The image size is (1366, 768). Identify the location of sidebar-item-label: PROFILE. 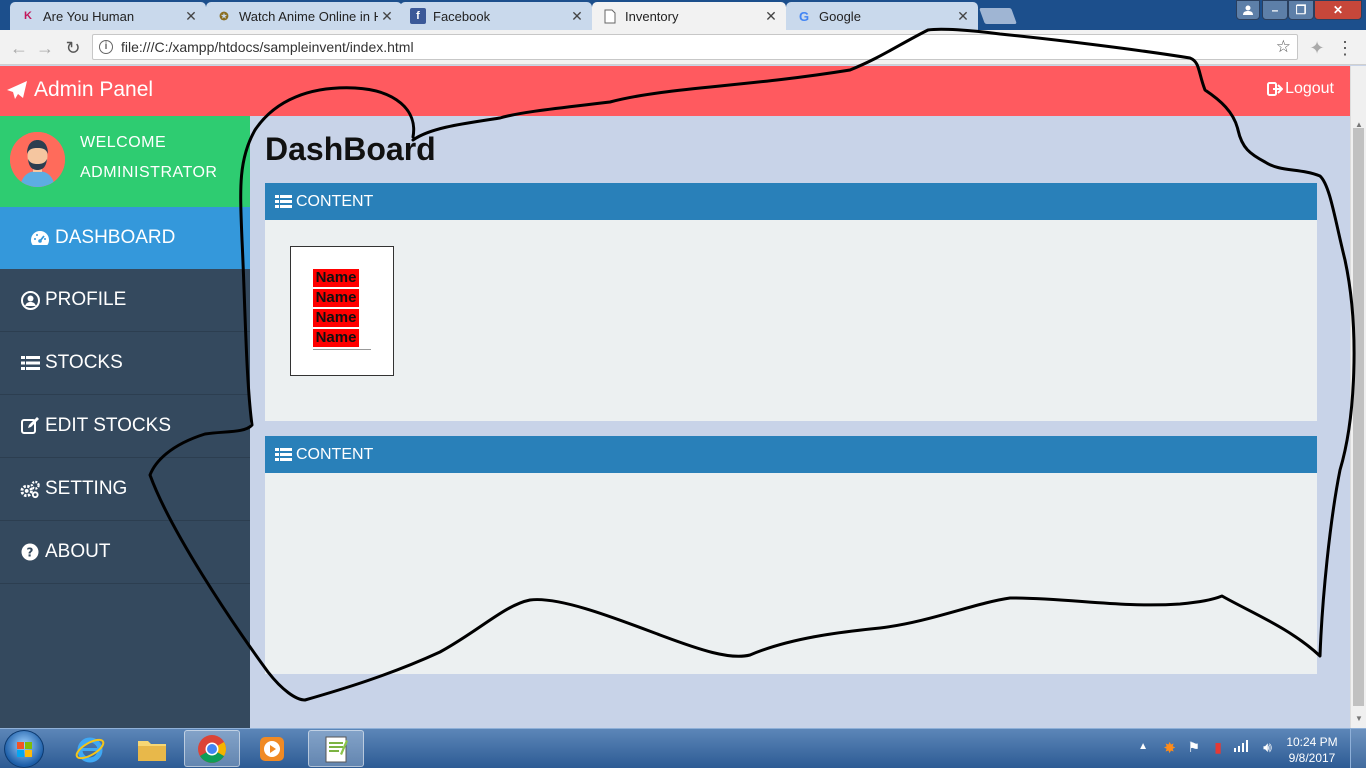
(86, 299).